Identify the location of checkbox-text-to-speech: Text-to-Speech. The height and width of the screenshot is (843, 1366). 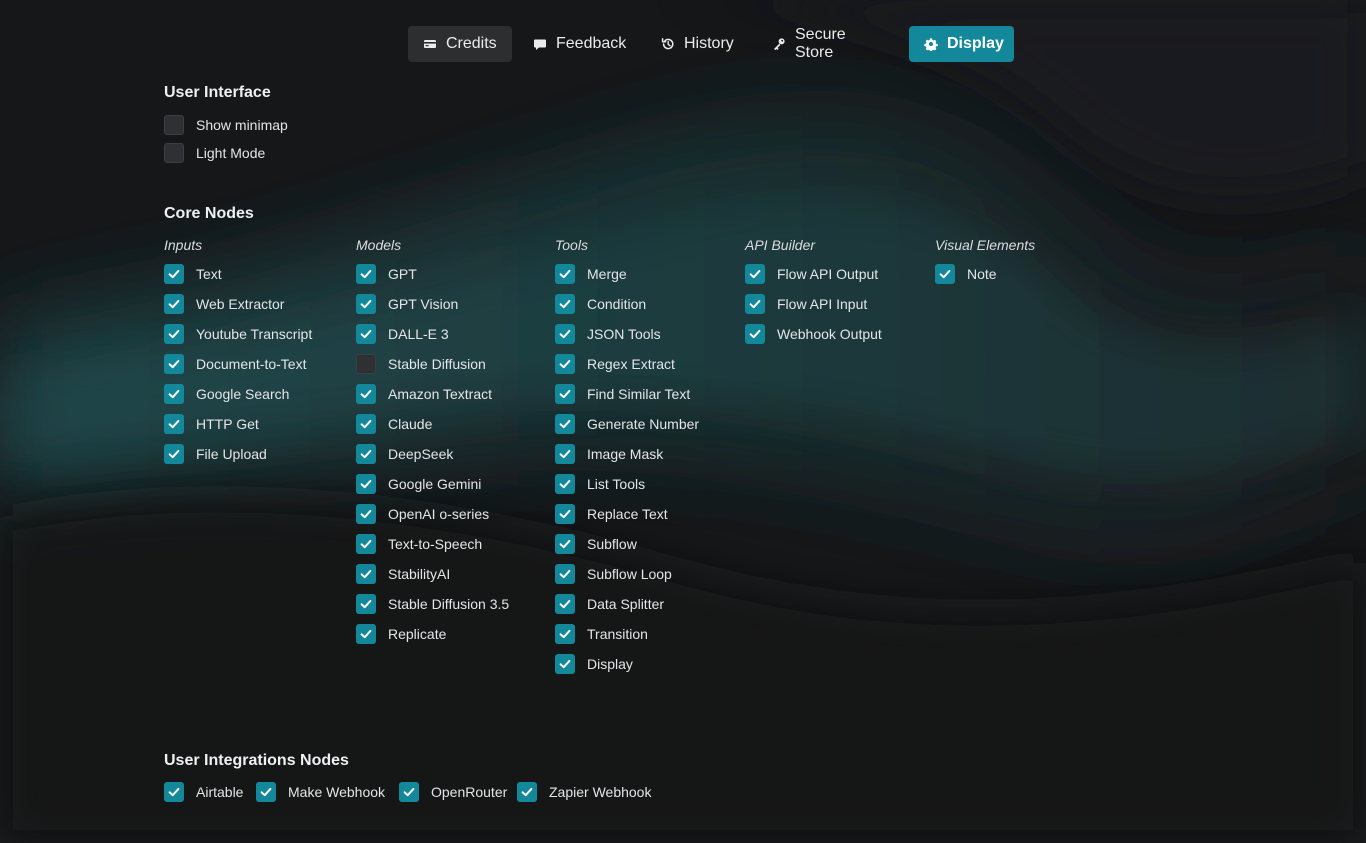
(419, 544).